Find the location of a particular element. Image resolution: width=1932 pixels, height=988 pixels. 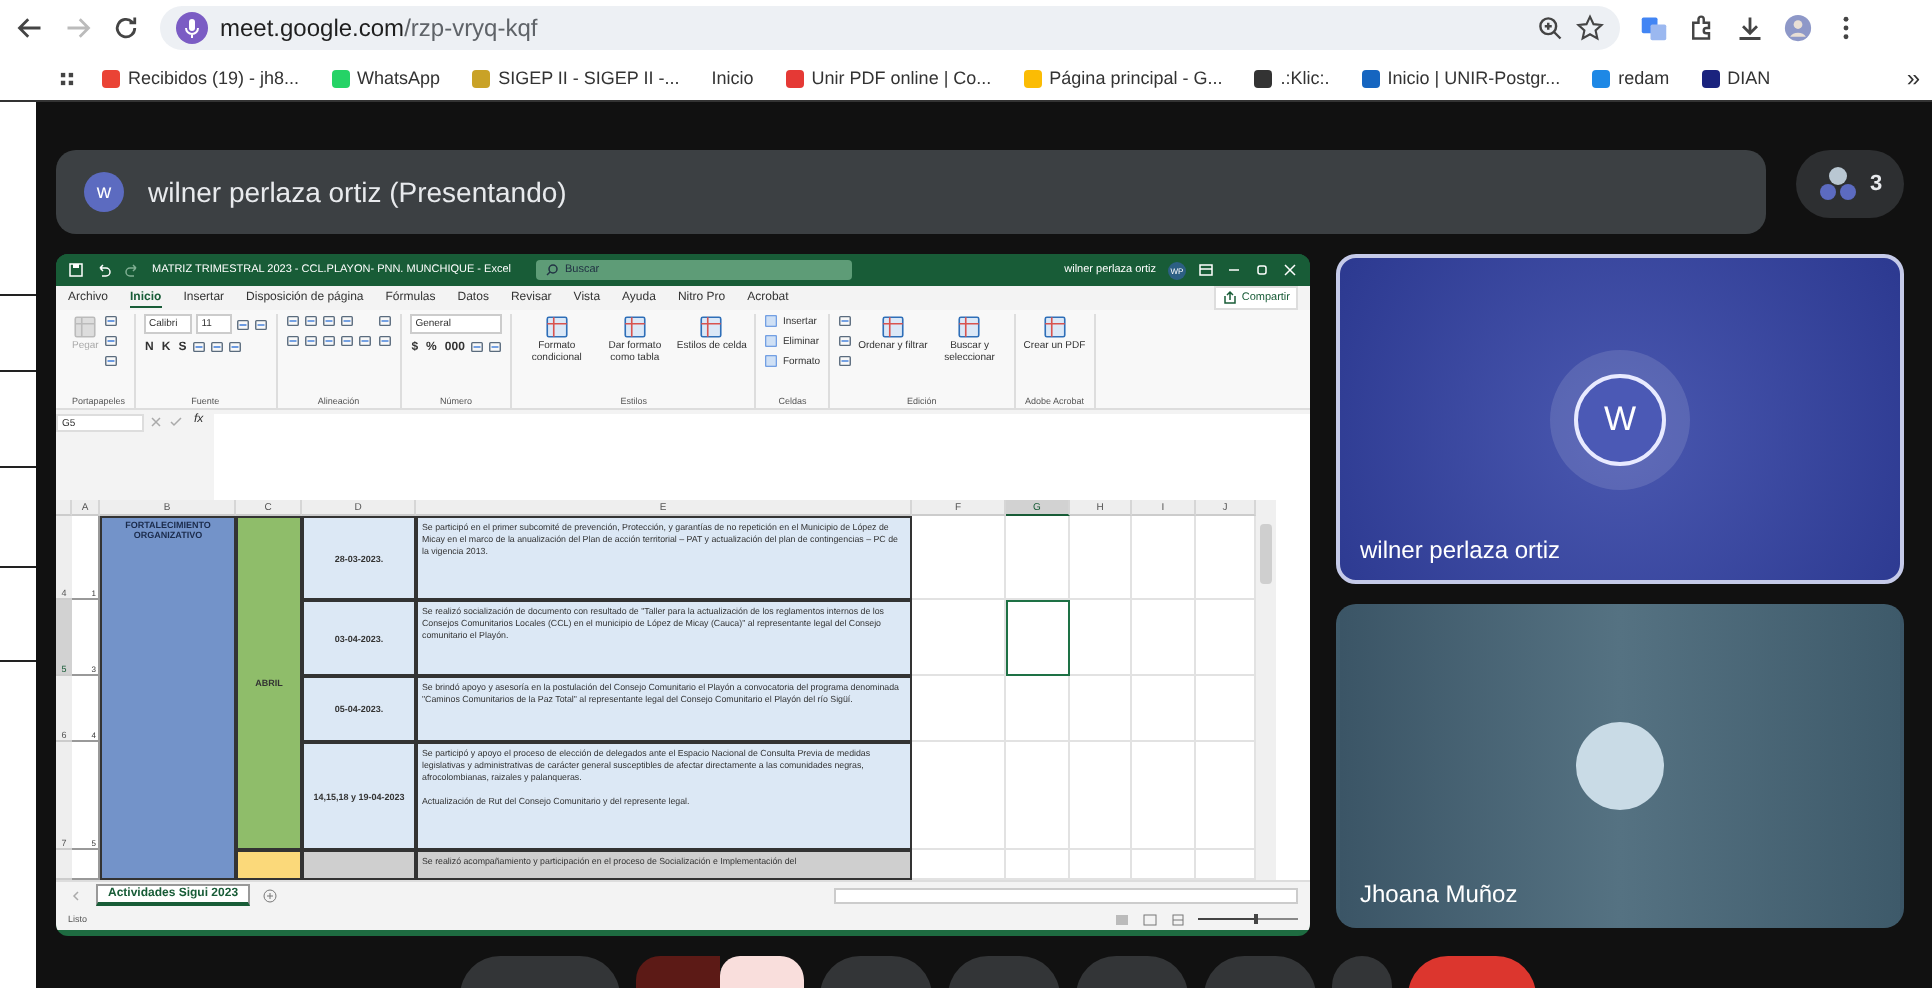

bookmark: redam is located at coordinates (1631, 78).